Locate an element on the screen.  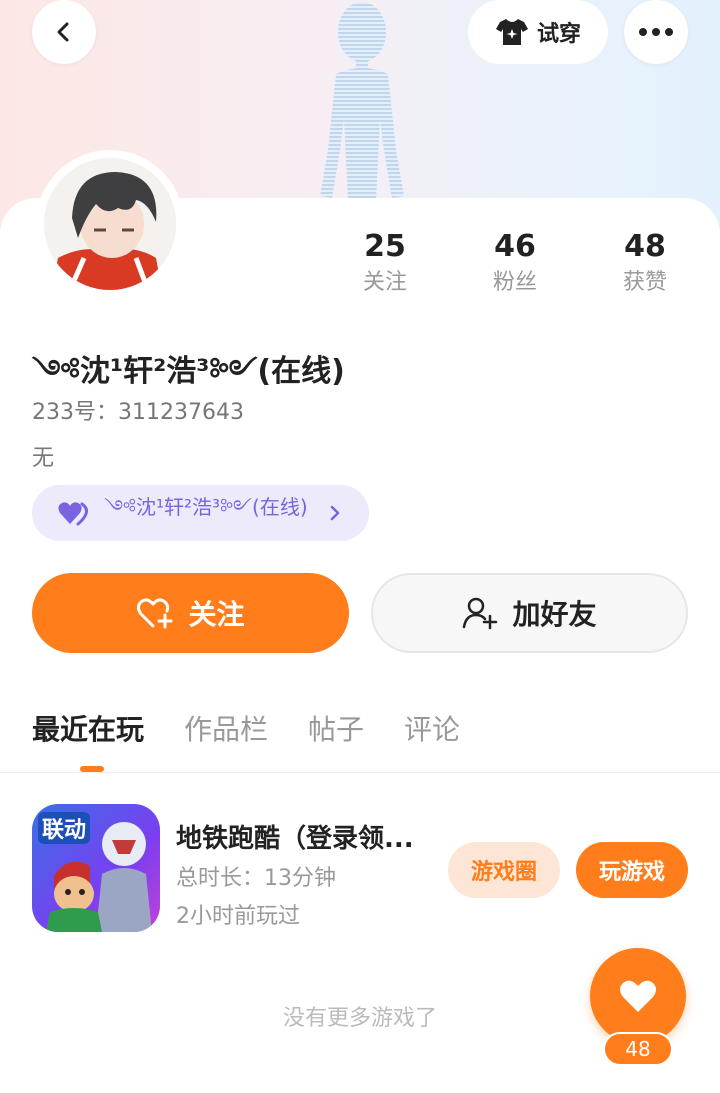
cp-relation-pill: ༺沈¹轩²浩³༻(在线) is located at coordinates (200, 513).